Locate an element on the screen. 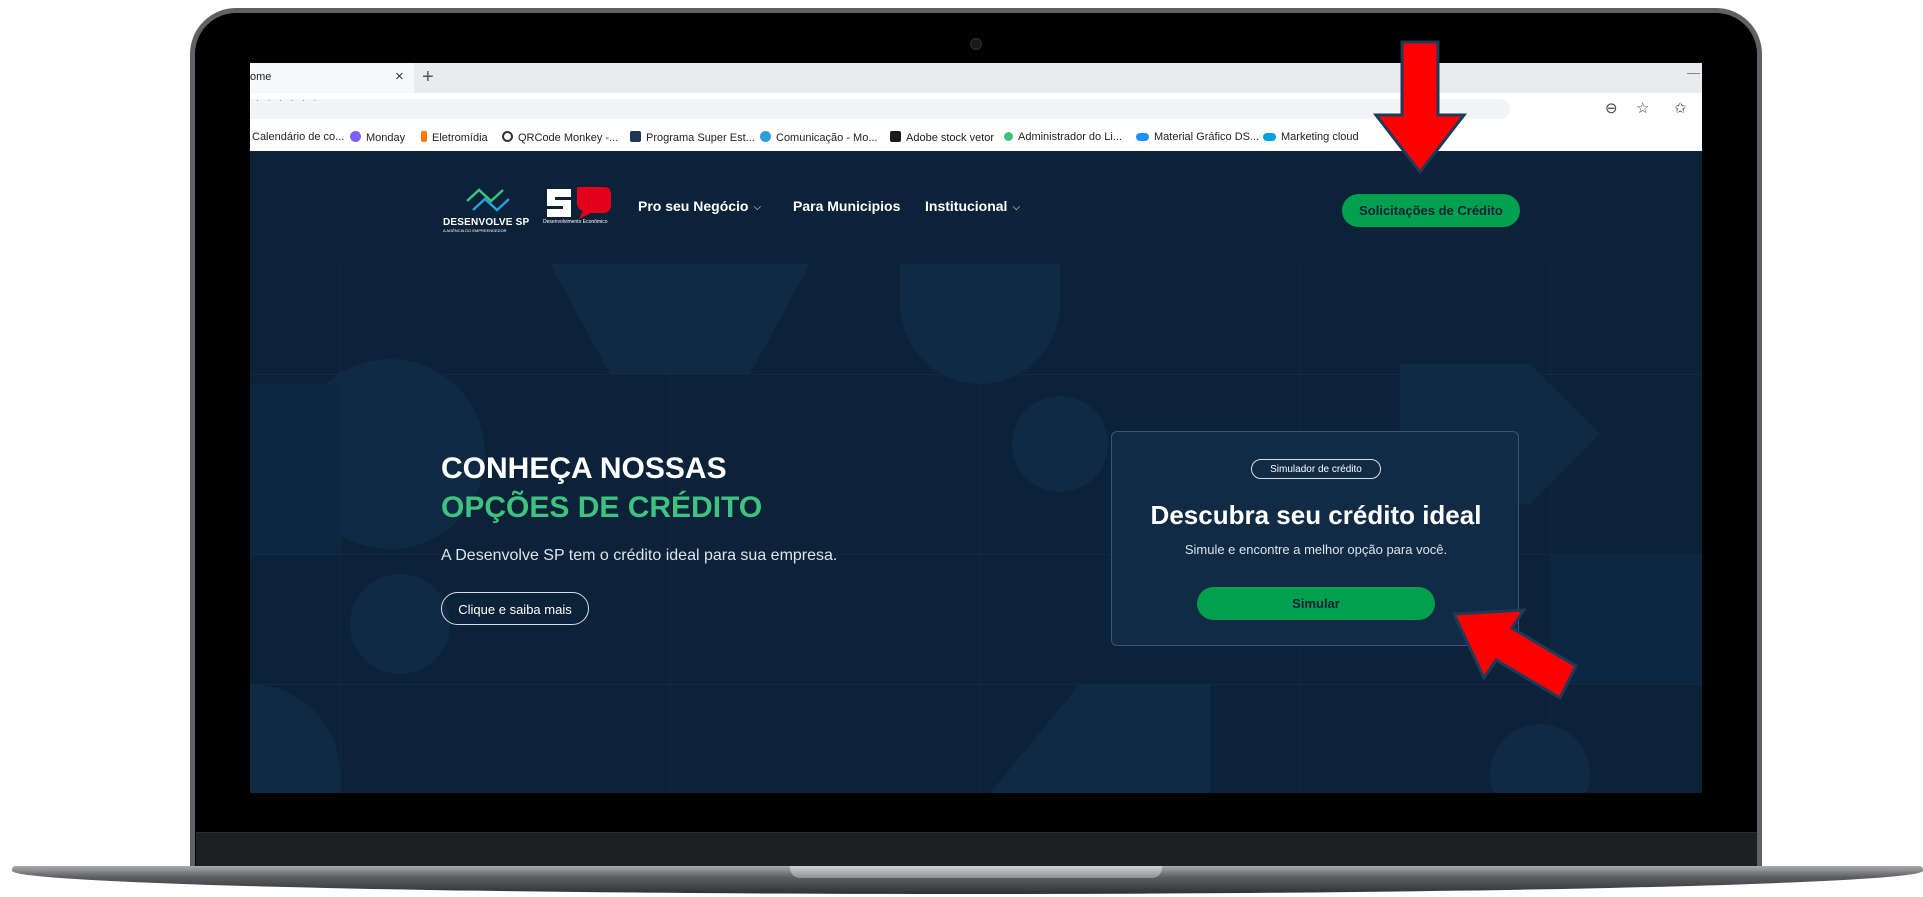 Image resolution: width=1923 pixels, height=897 pixels. hero-heading-line1: CONHEÇA NOSSAS is located at coordinates (584, 468).